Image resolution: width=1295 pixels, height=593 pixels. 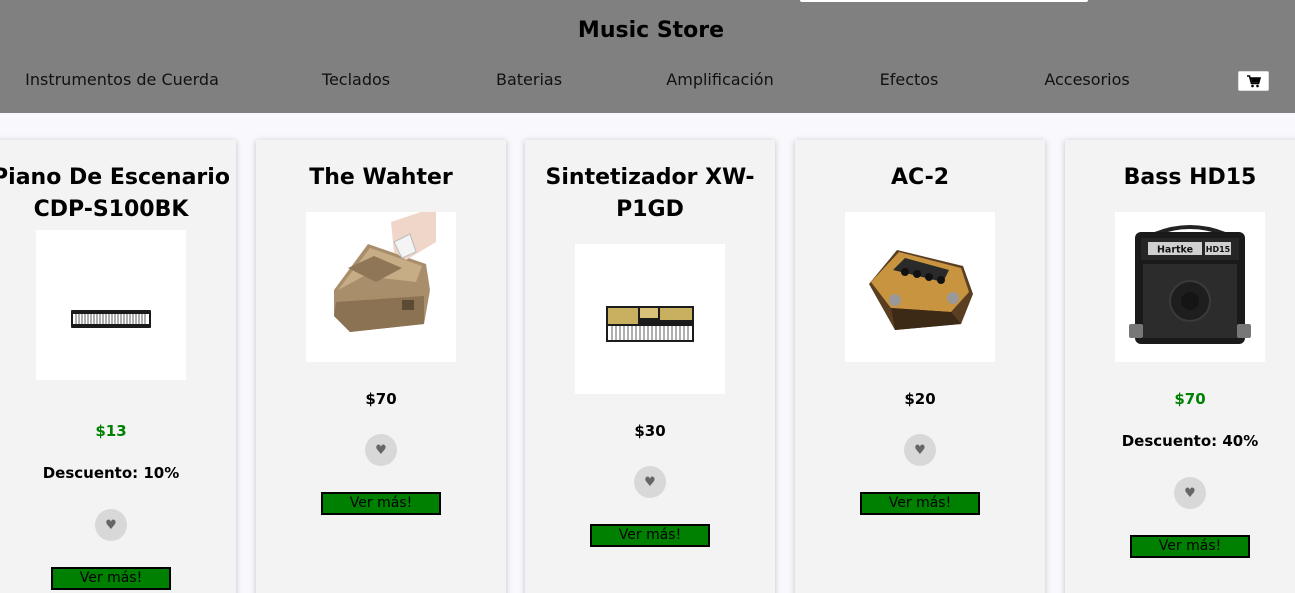 I want to click on nav-instrumentos-de-cuerda: Instrumentos de Cuerda, so click(x=122, y=79).